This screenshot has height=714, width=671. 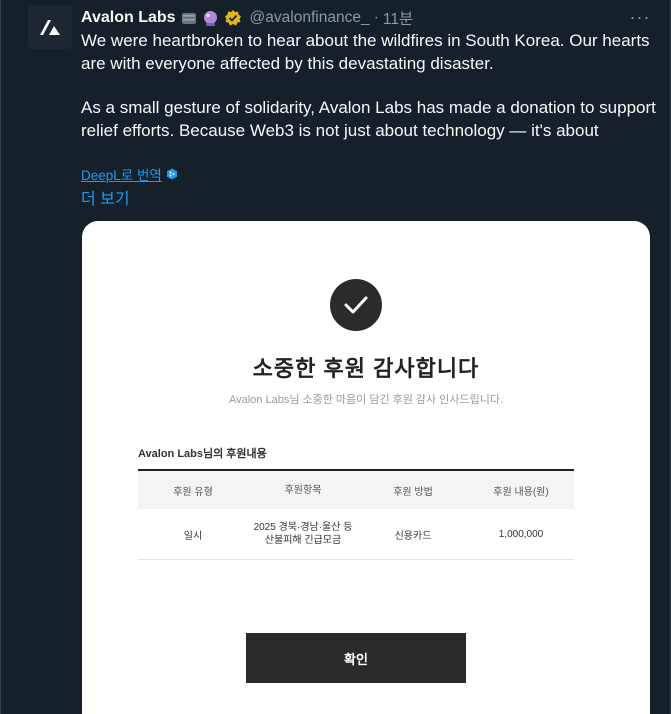 What do you see at coordinates (193, 492) in the screenshot?
I see `column-header-type: 후원 유형` at bounding box center [193, 492].